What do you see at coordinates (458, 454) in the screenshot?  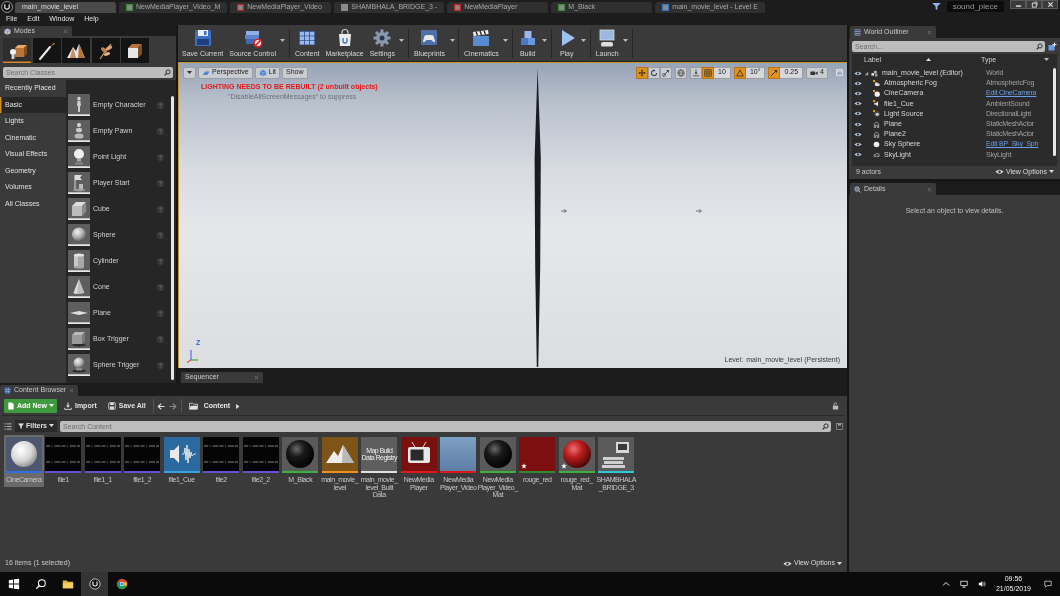 I see `photo-placeholder` at bounding box center [458, 454].